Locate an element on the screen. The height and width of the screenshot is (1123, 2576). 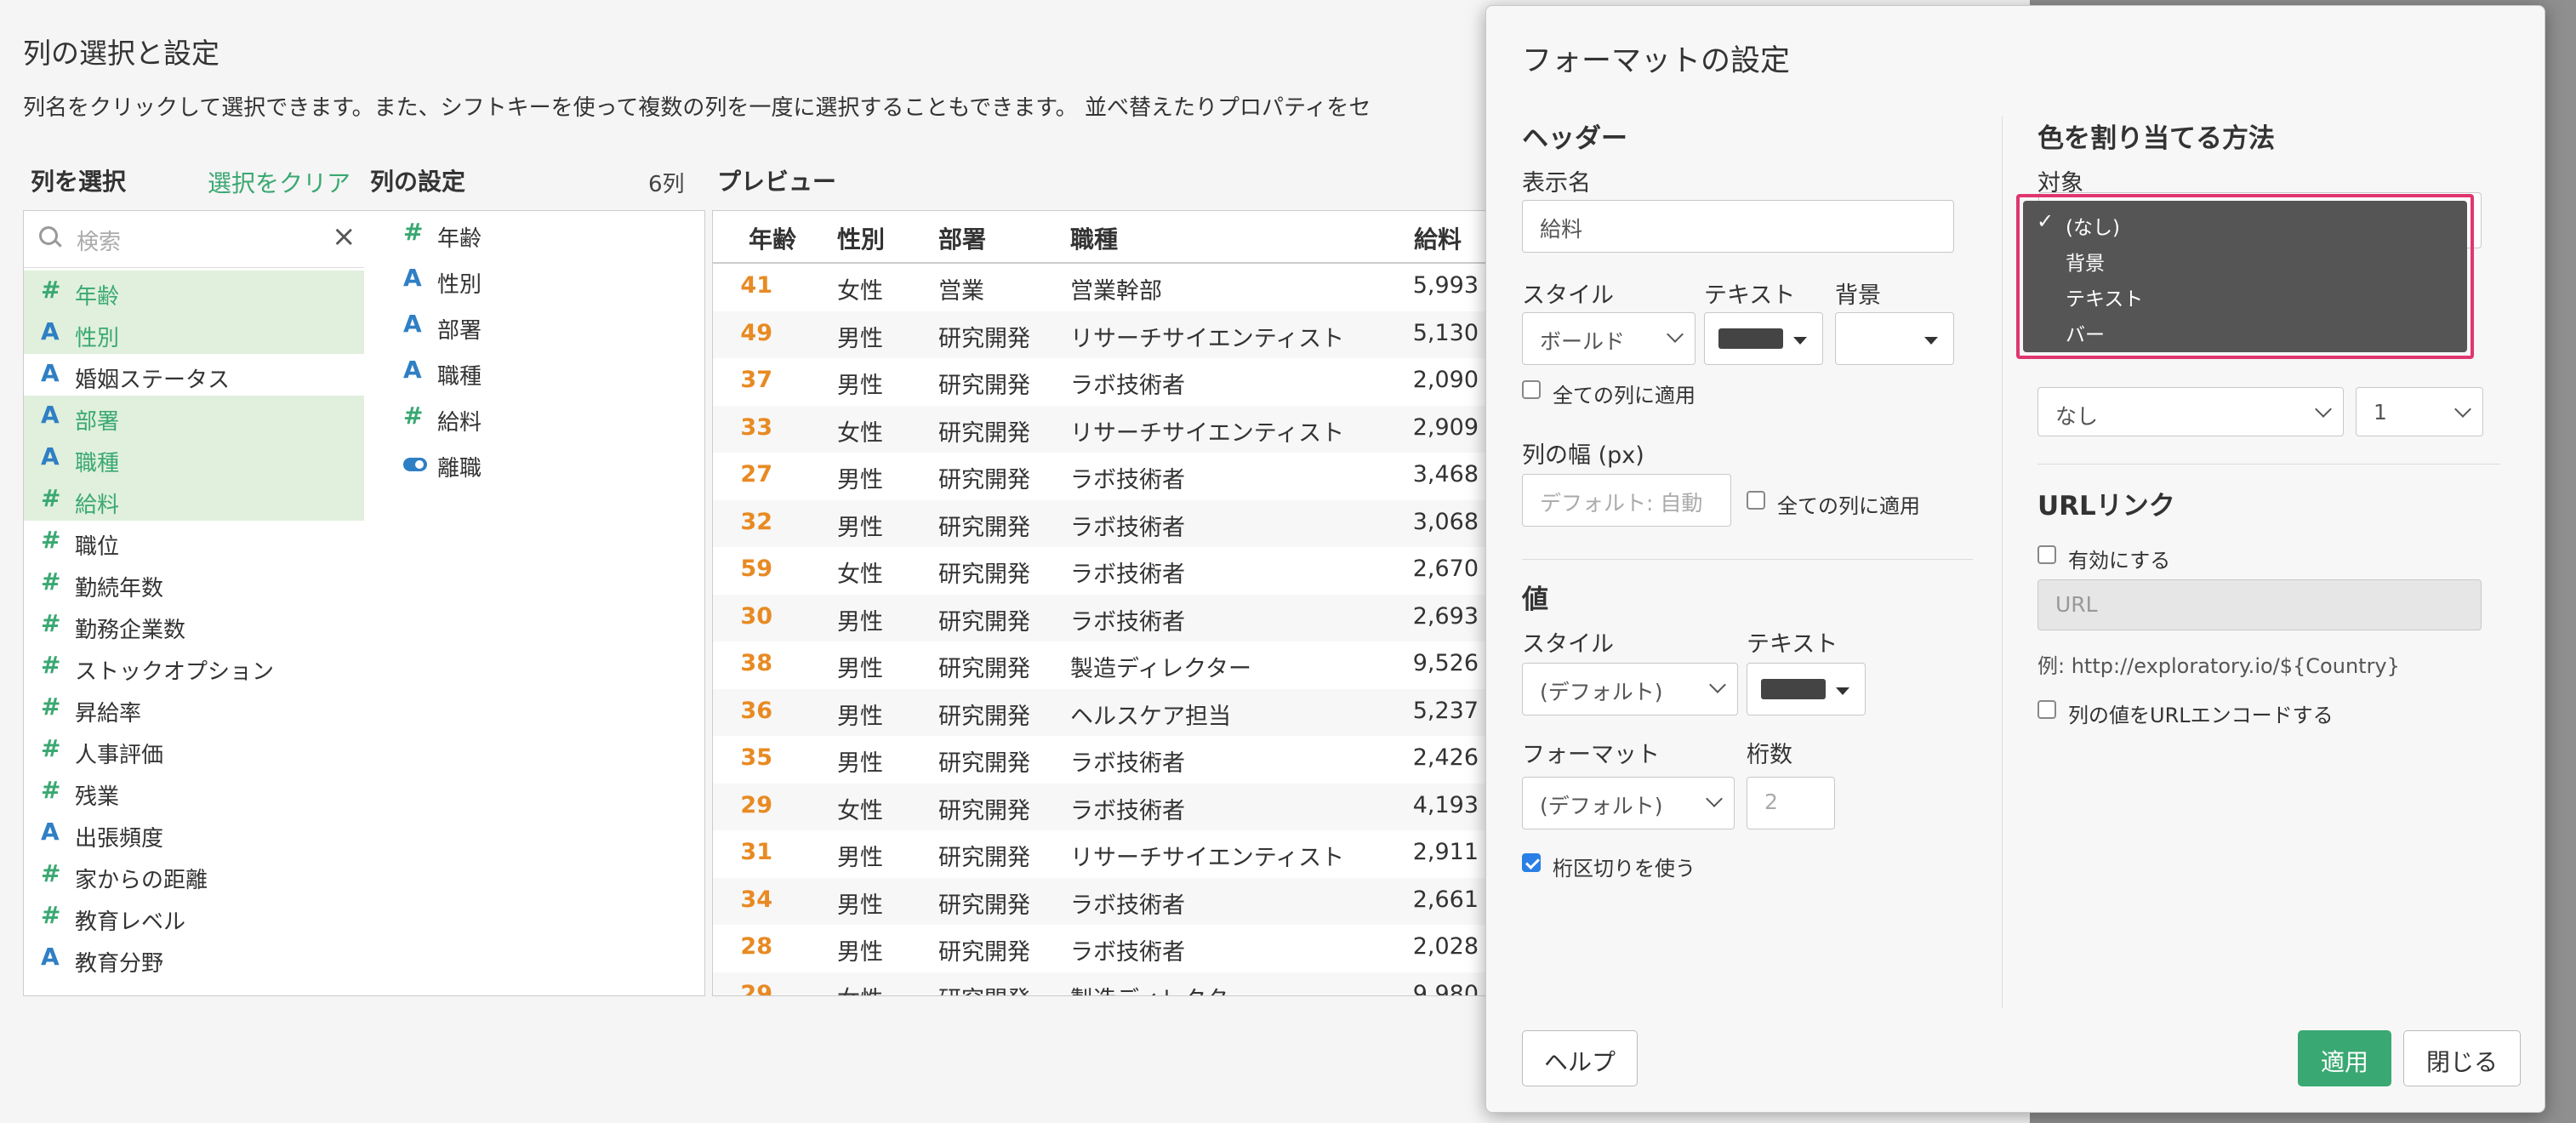
display-name-input: 給料 is located at coordinates (1738, 226).